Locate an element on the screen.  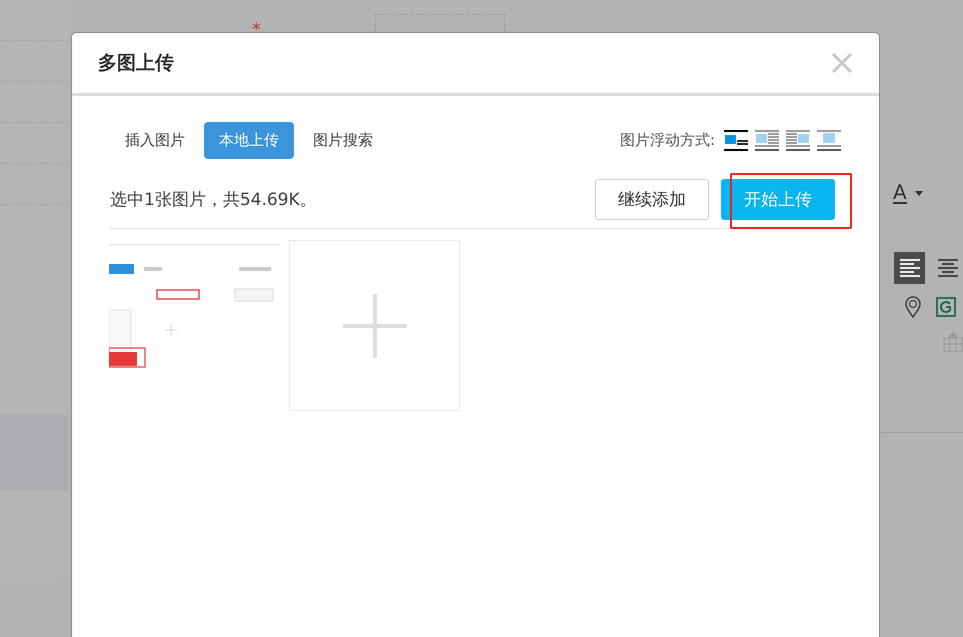
g-icon is located at coordinates (946, 307).